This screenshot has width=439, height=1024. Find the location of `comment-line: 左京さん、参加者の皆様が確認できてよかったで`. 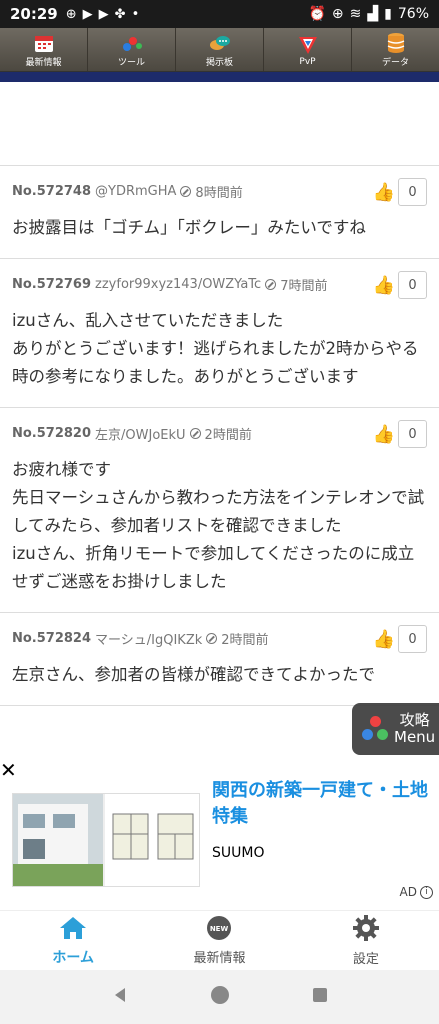

comment-line: 左京さん、参加者の皆様が確認できてよかったで is located at coordinates (193, 674).